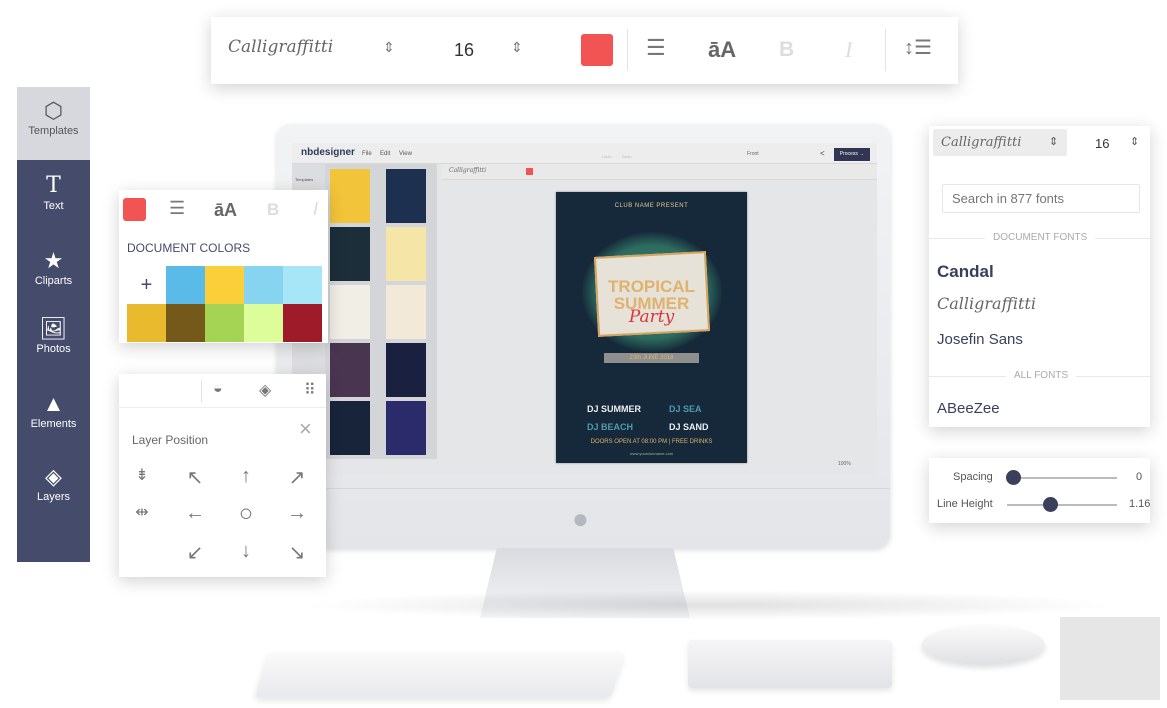  I want to click on center-vertical-icon: ⇟, so click(142, 475).